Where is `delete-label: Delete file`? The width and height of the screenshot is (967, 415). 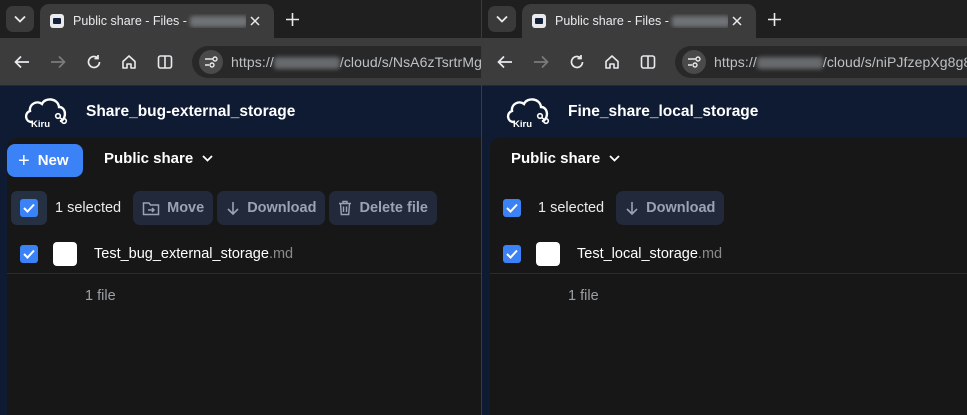 delete-label: Delete file is located at coordinates (393, 208).